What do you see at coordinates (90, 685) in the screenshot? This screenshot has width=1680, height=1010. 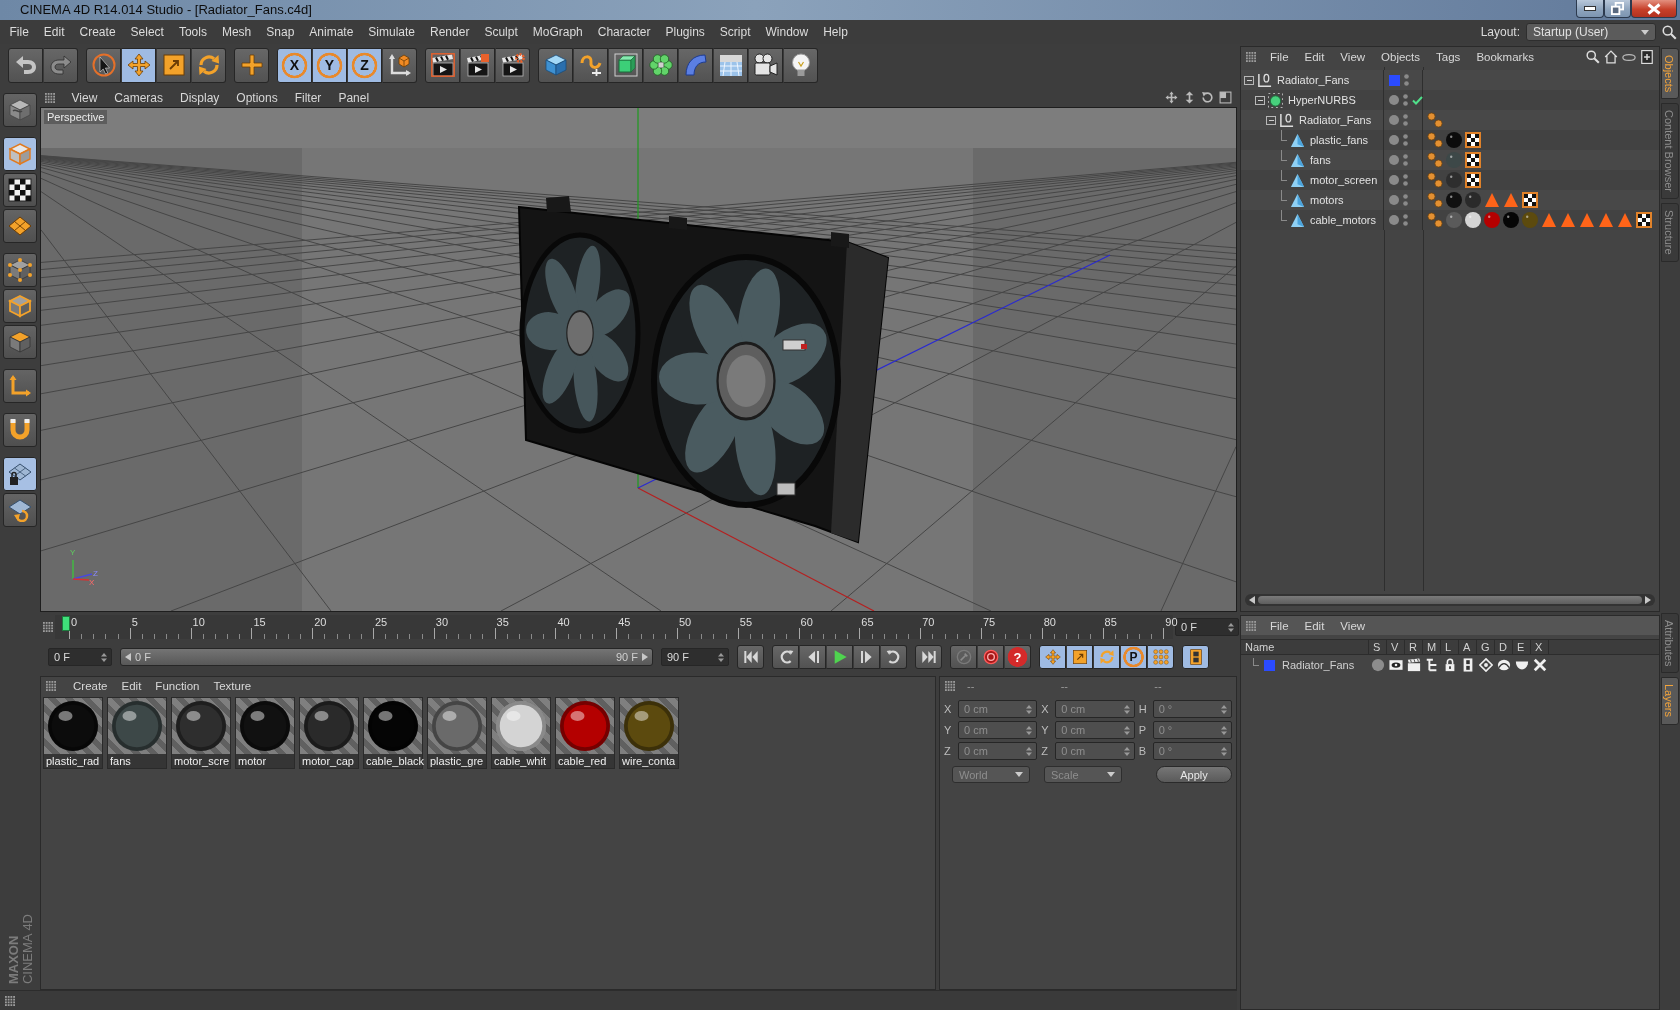 I see `material-menu-item: Create` at bounding box center [90, 685].